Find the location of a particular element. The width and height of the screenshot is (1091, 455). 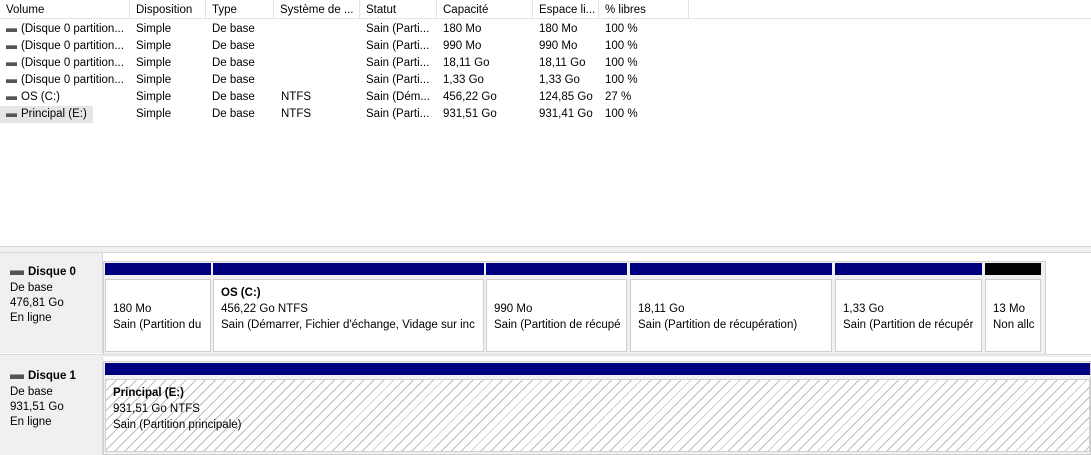

volume-filesystem-cell: NTFS is located at coordinates (296, 97).